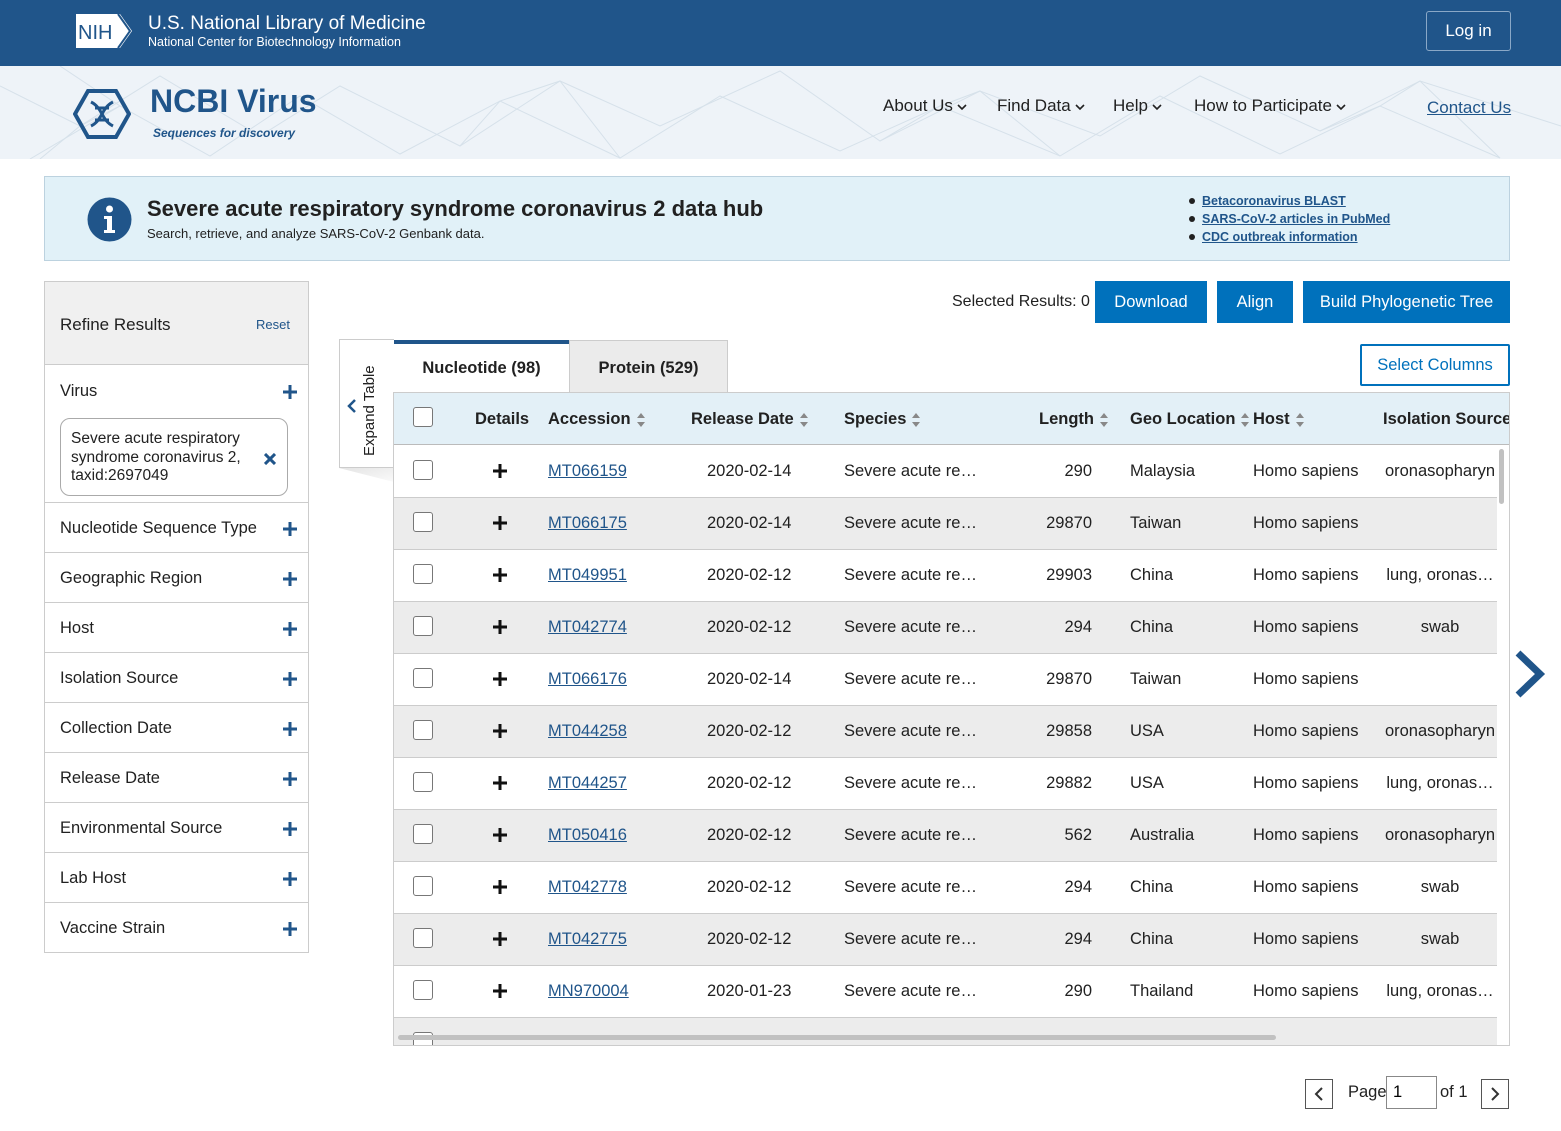 Image resolution: width=1561 pixels, height=1131 pixels. I want to click on nih-title: U.S. National Library of Medicine, so click(287, 24).